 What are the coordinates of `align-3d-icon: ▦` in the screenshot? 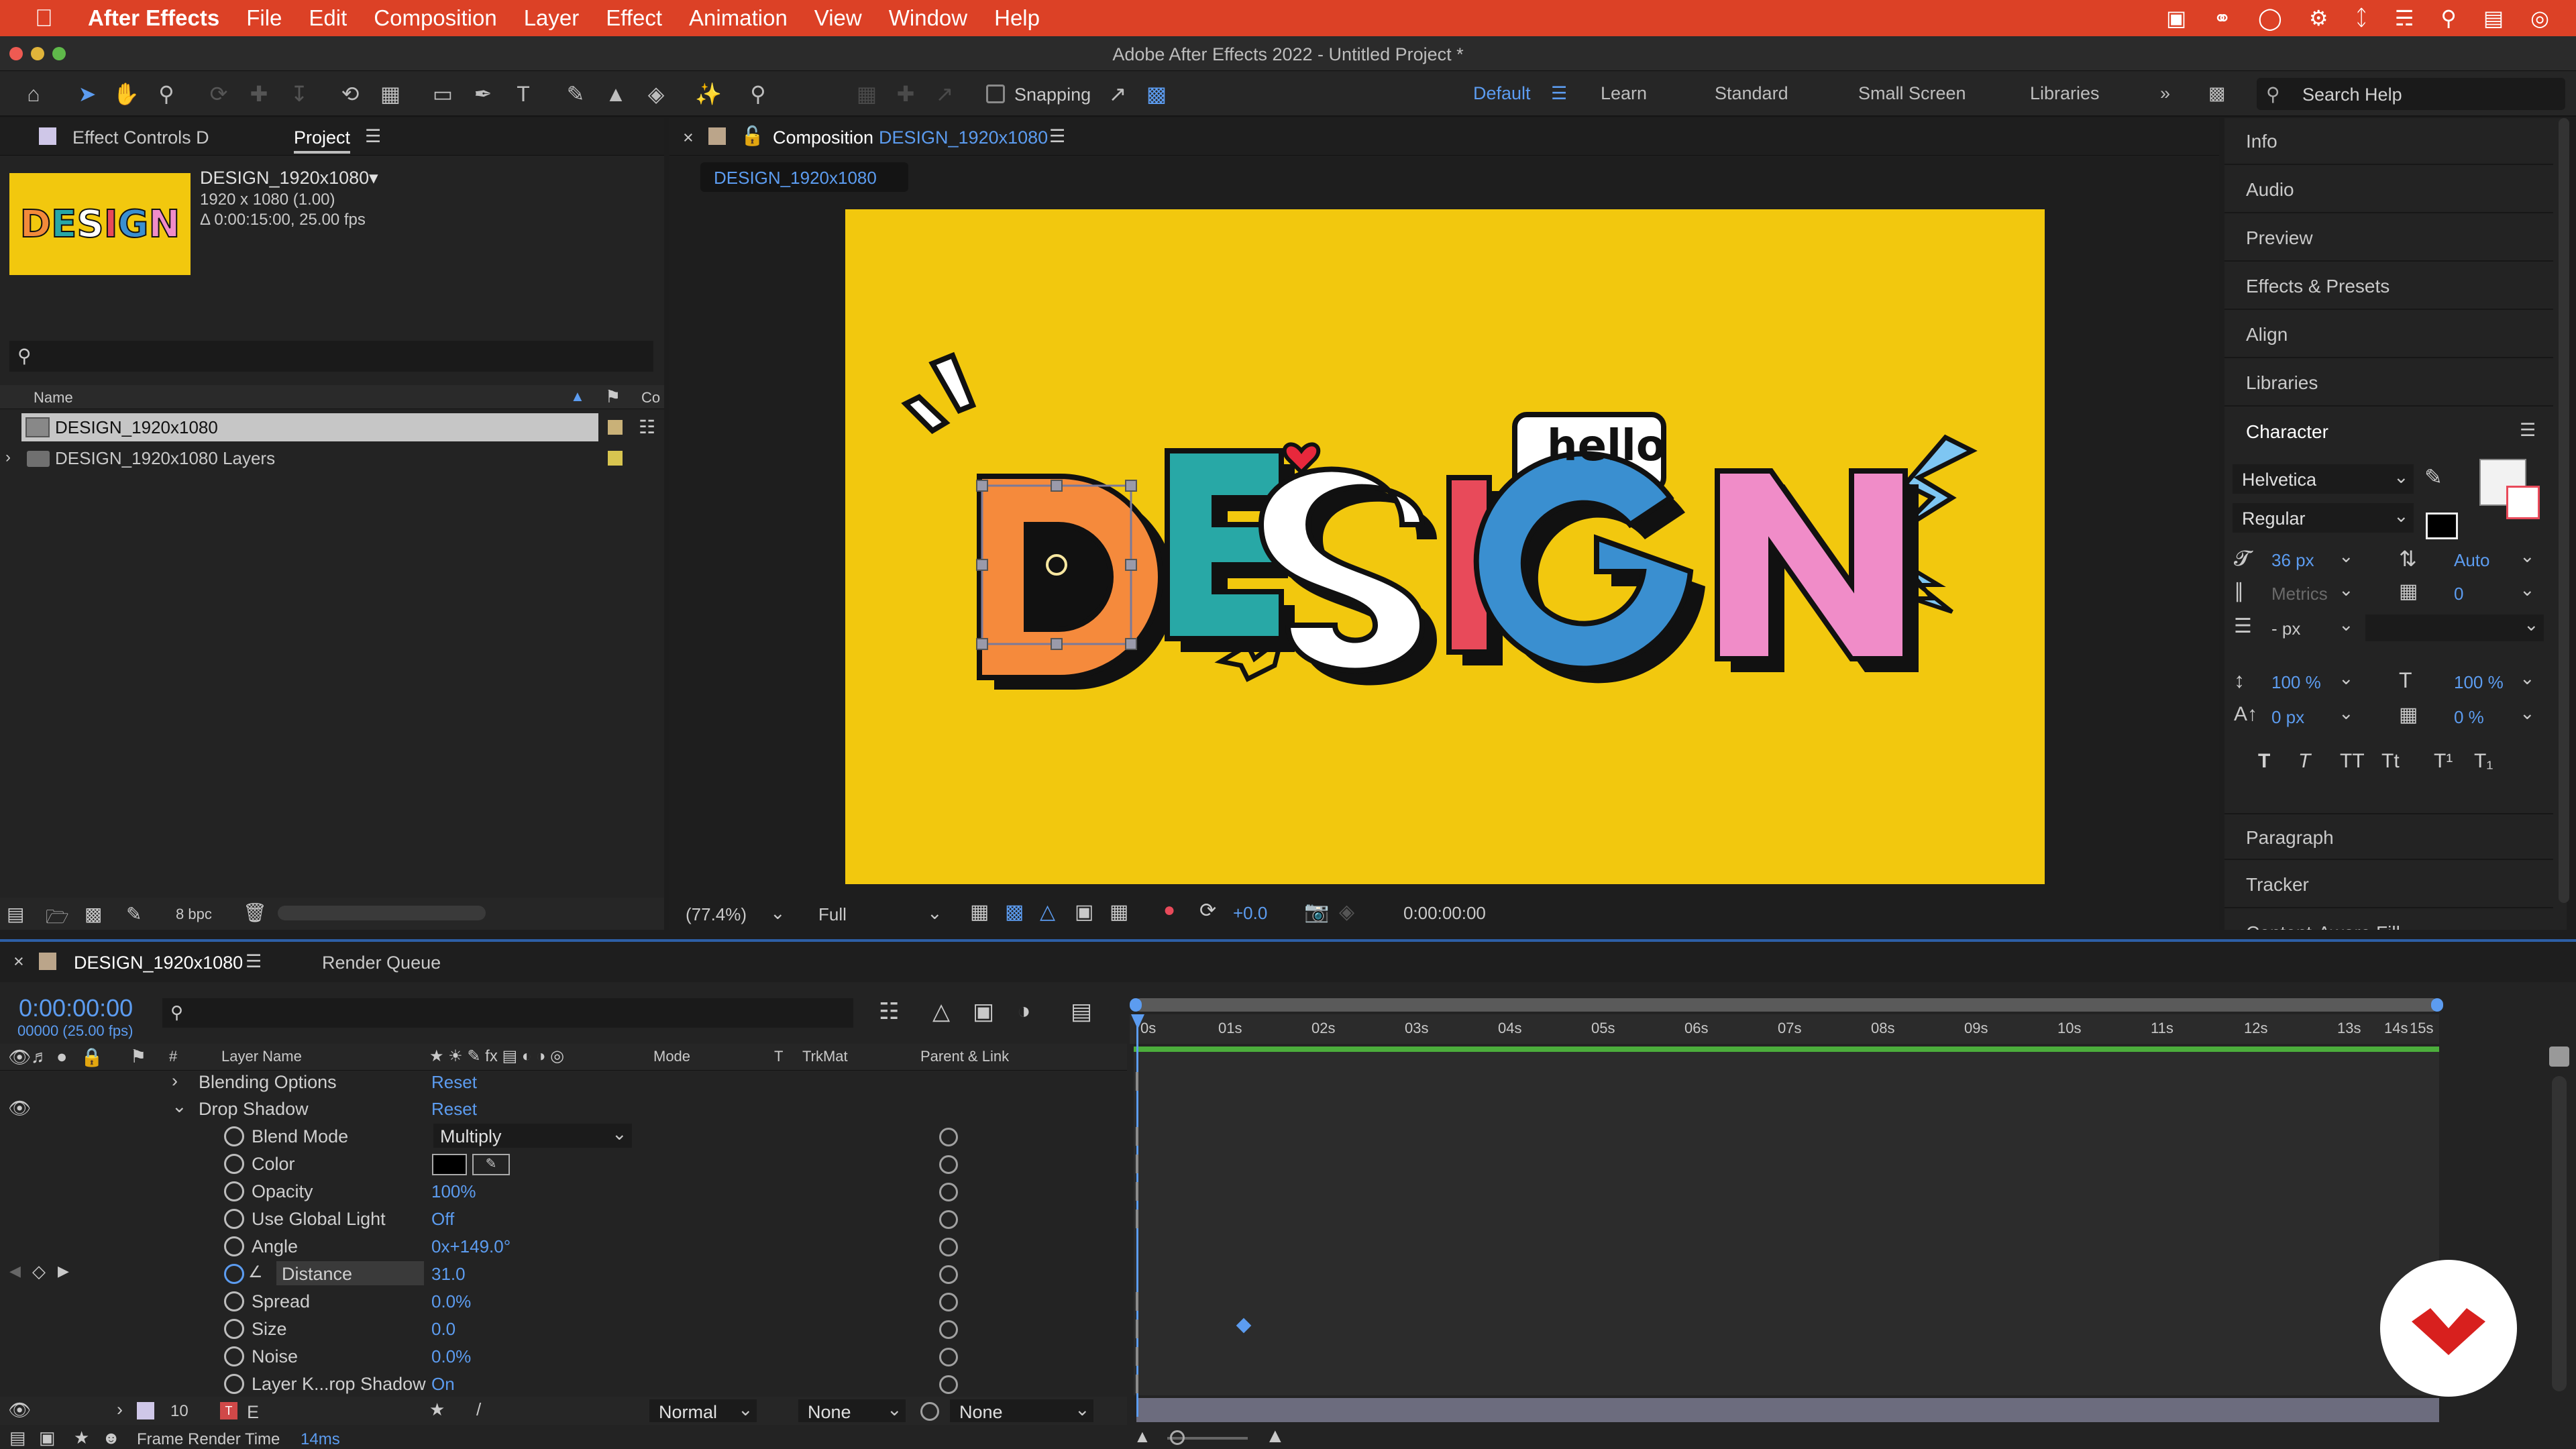 It's located at (866, 93).